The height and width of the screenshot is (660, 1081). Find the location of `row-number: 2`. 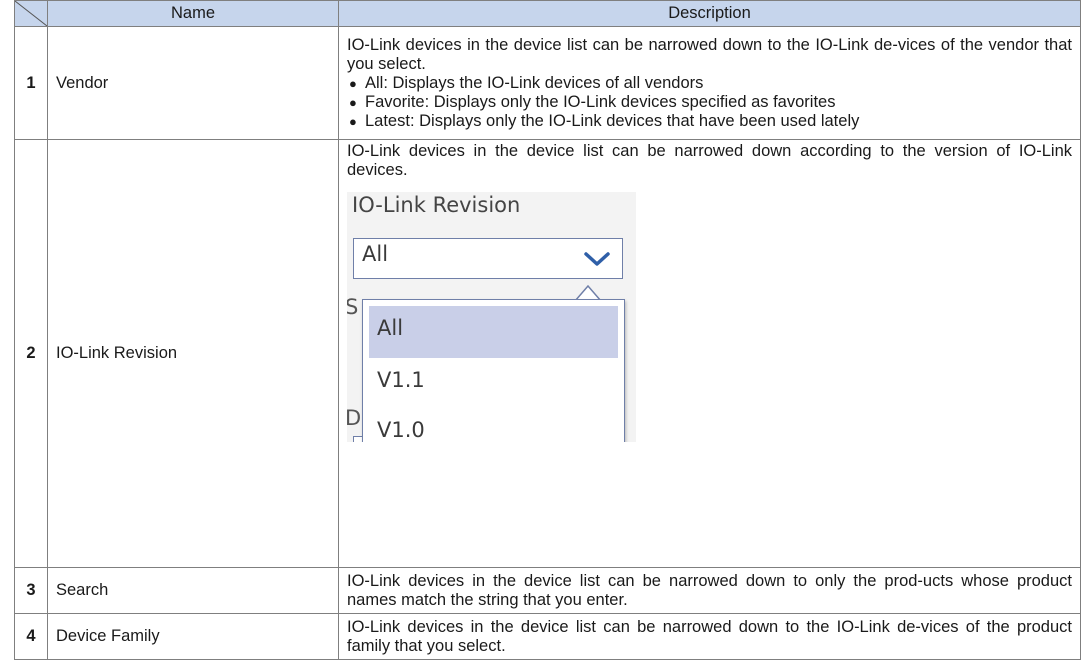

row-number: 2 is located at coordinates (31, 353).